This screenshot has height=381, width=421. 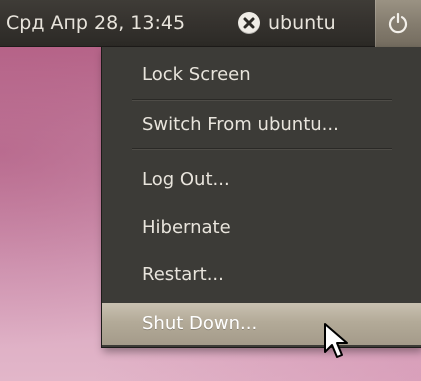 What do you see at coordinates (261, 228) in the screenshot?
I see `menu-item-hibernate: Hibernate` at bounding box center [261, 228].